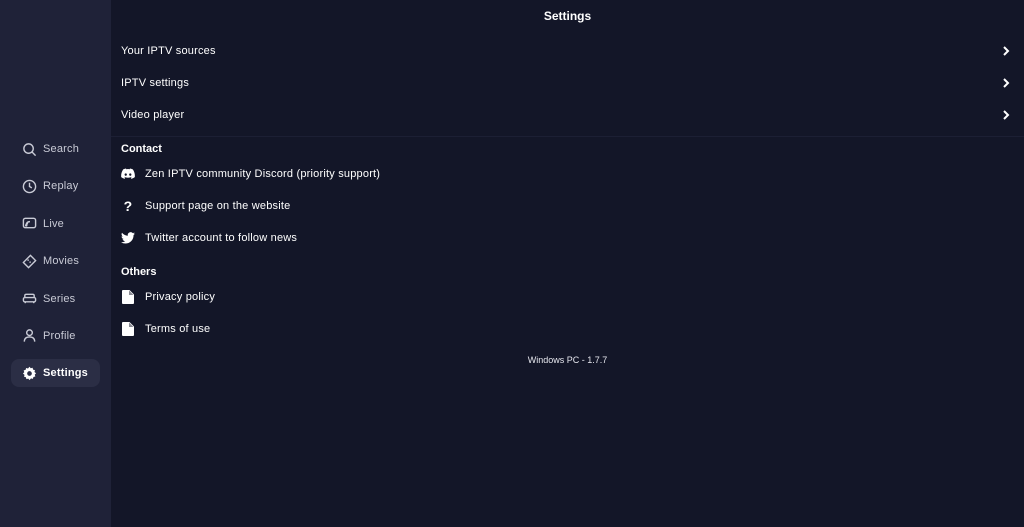 This screenshot has width=1024, height=527. I want to click on settings-row-iptv-sources: Your IPTV sources, so click(567, 51).